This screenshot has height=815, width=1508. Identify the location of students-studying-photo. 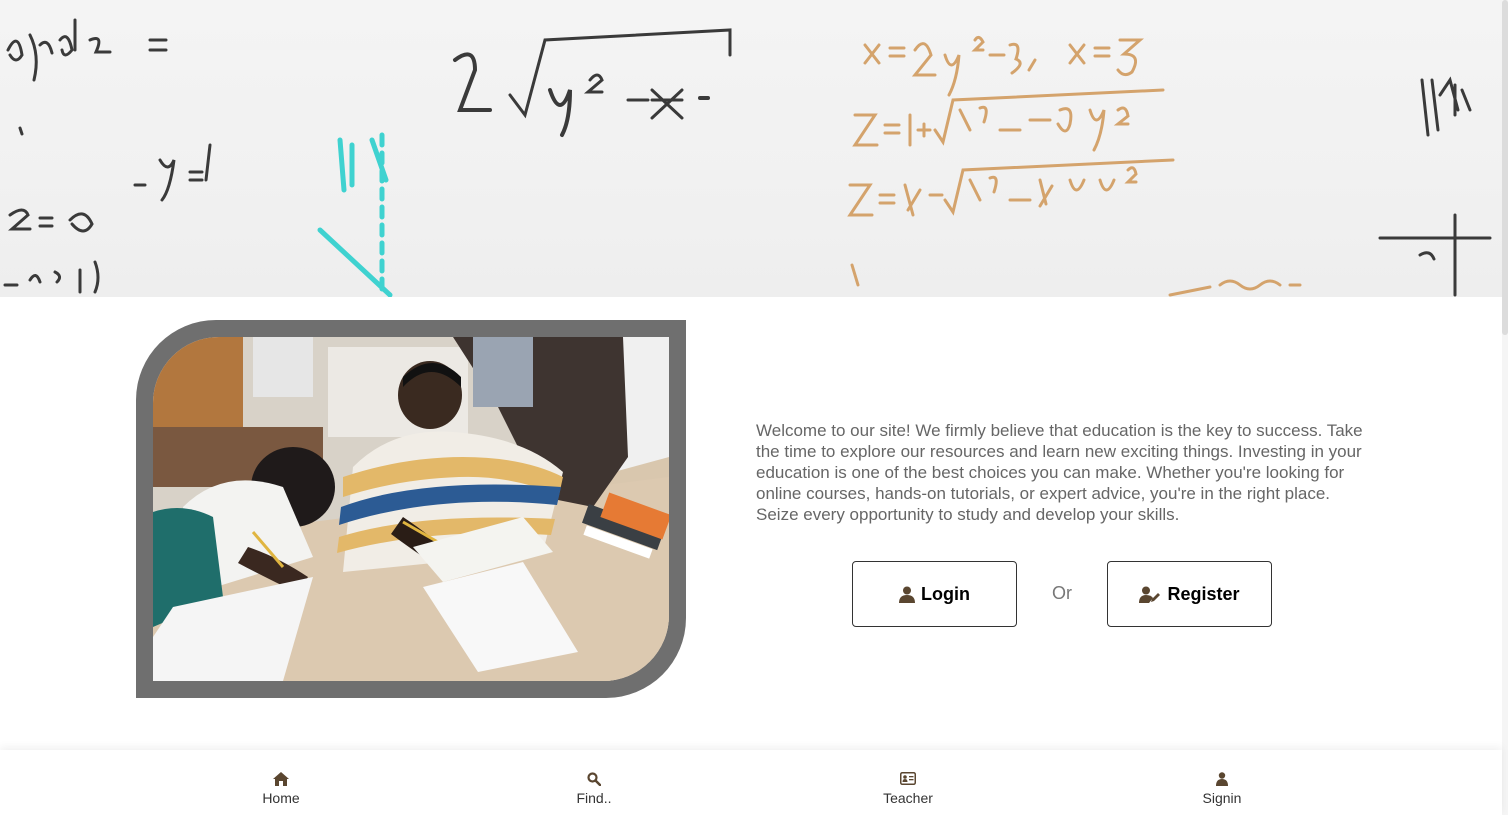
(411, 509).